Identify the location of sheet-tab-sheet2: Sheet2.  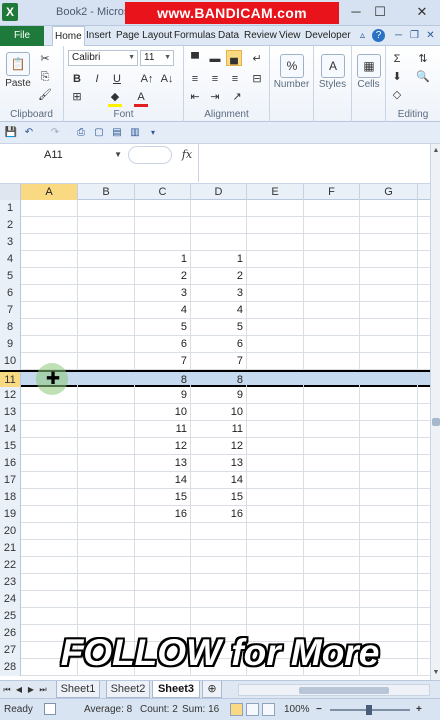
(128, 689).